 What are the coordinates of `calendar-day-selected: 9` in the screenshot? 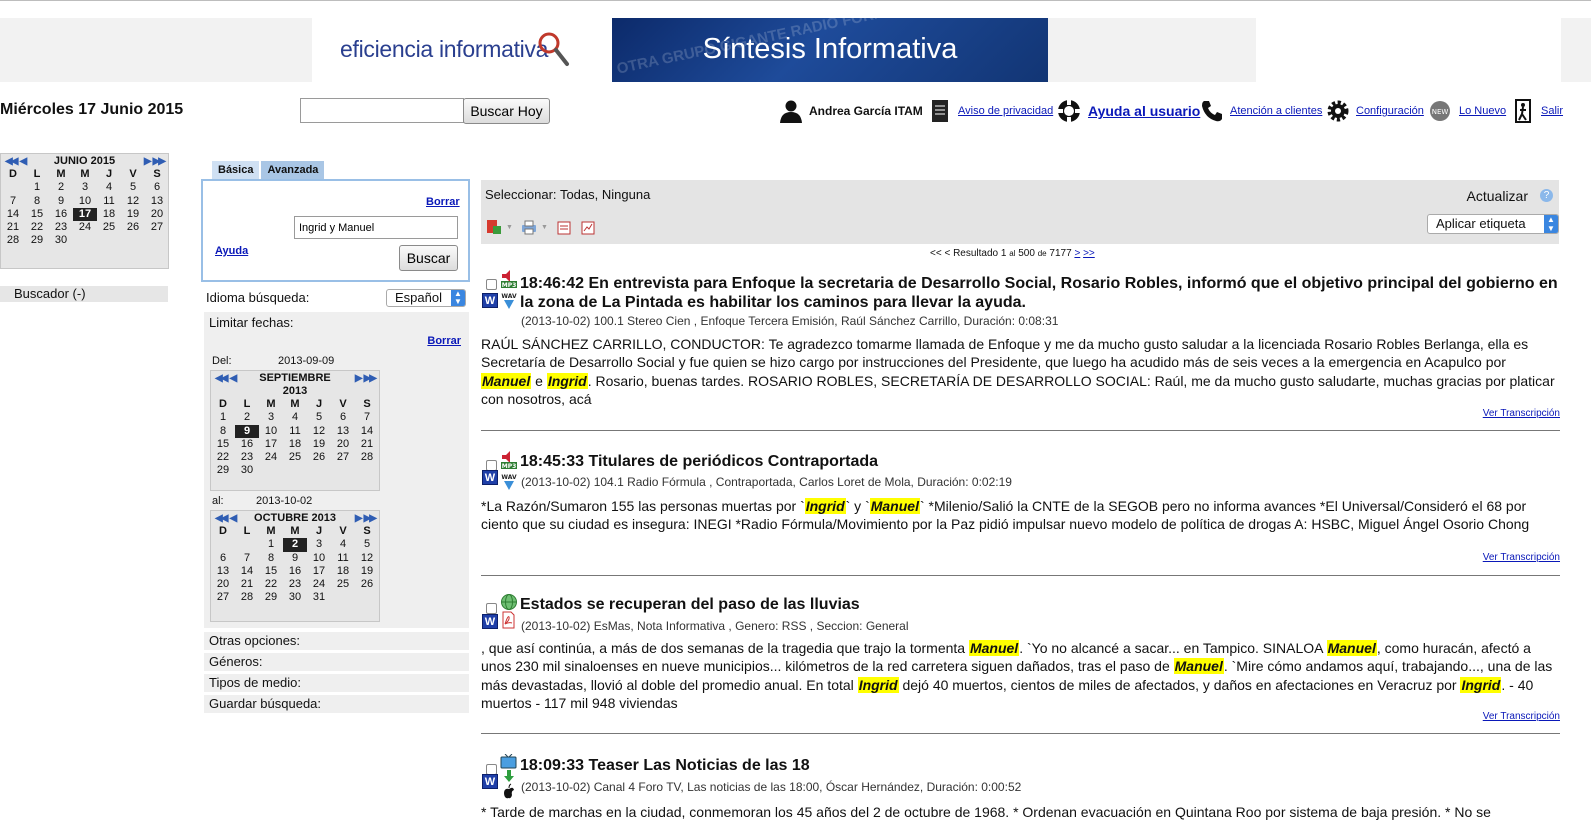 It's located at (247, 431).